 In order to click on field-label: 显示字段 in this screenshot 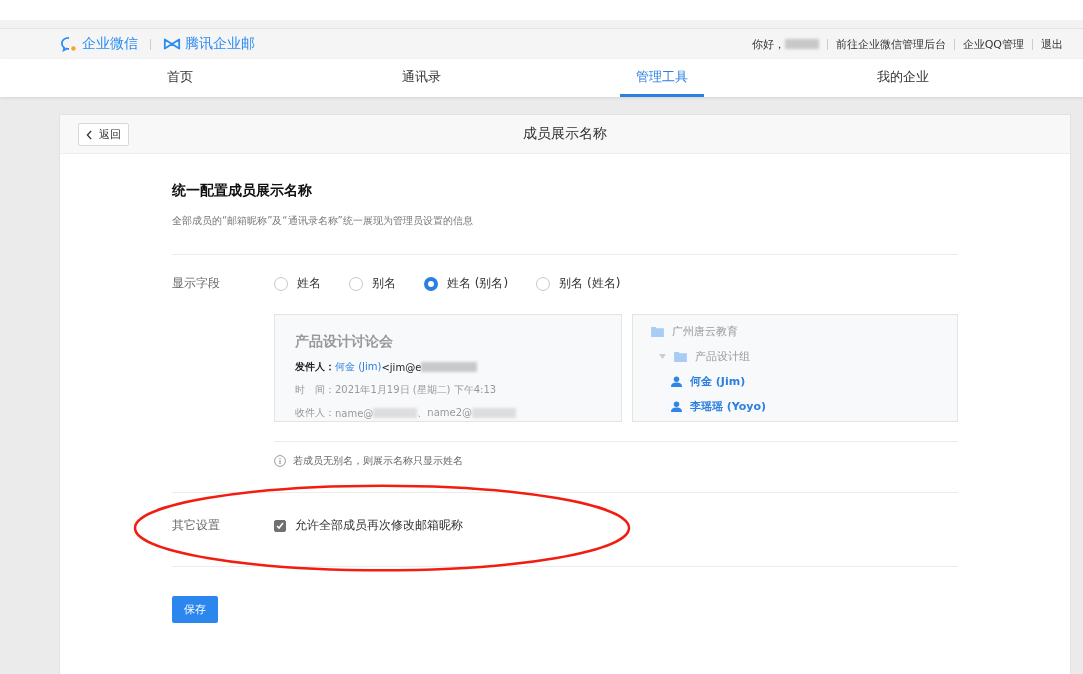, I will do `click(196, 283)`.